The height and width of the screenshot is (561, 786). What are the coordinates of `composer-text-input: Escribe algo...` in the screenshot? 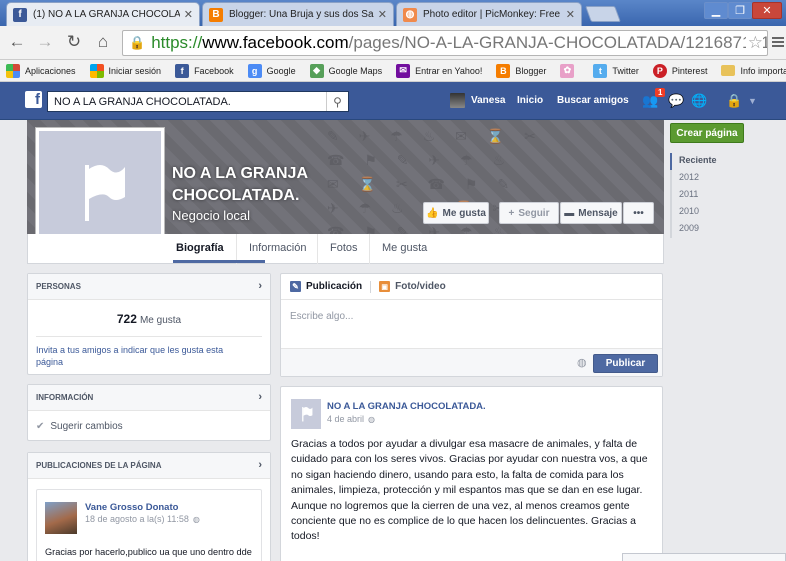 It's located at (470, 326).